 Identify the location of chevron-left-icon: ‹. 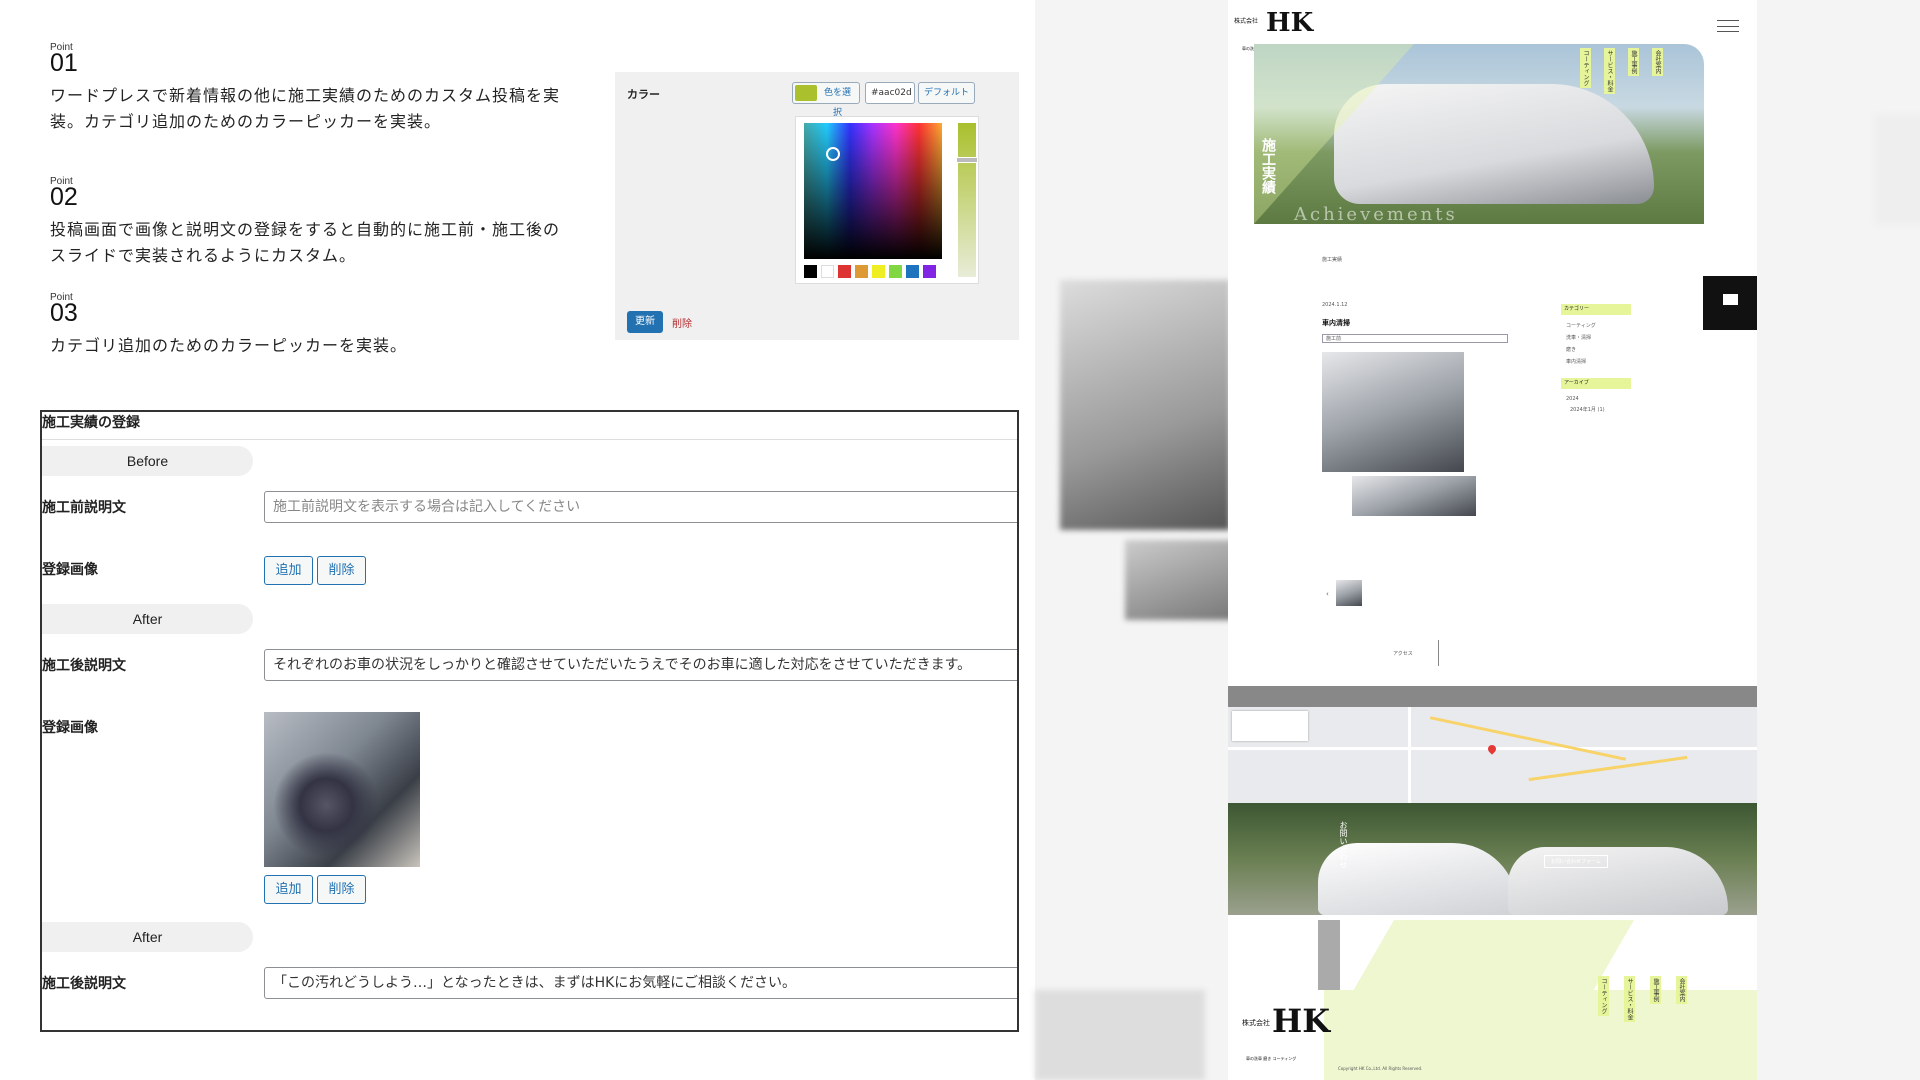
(1327, 594).